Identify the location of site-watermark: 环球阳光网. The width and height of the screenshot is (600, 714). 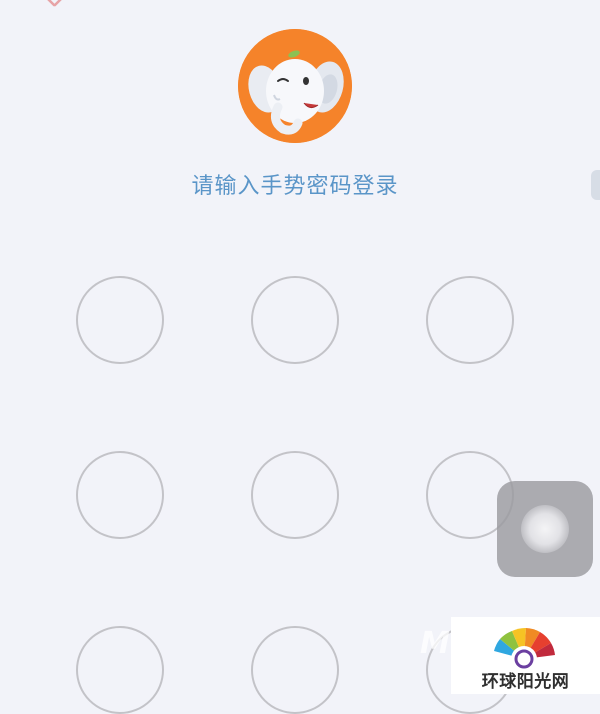
(525, 655).